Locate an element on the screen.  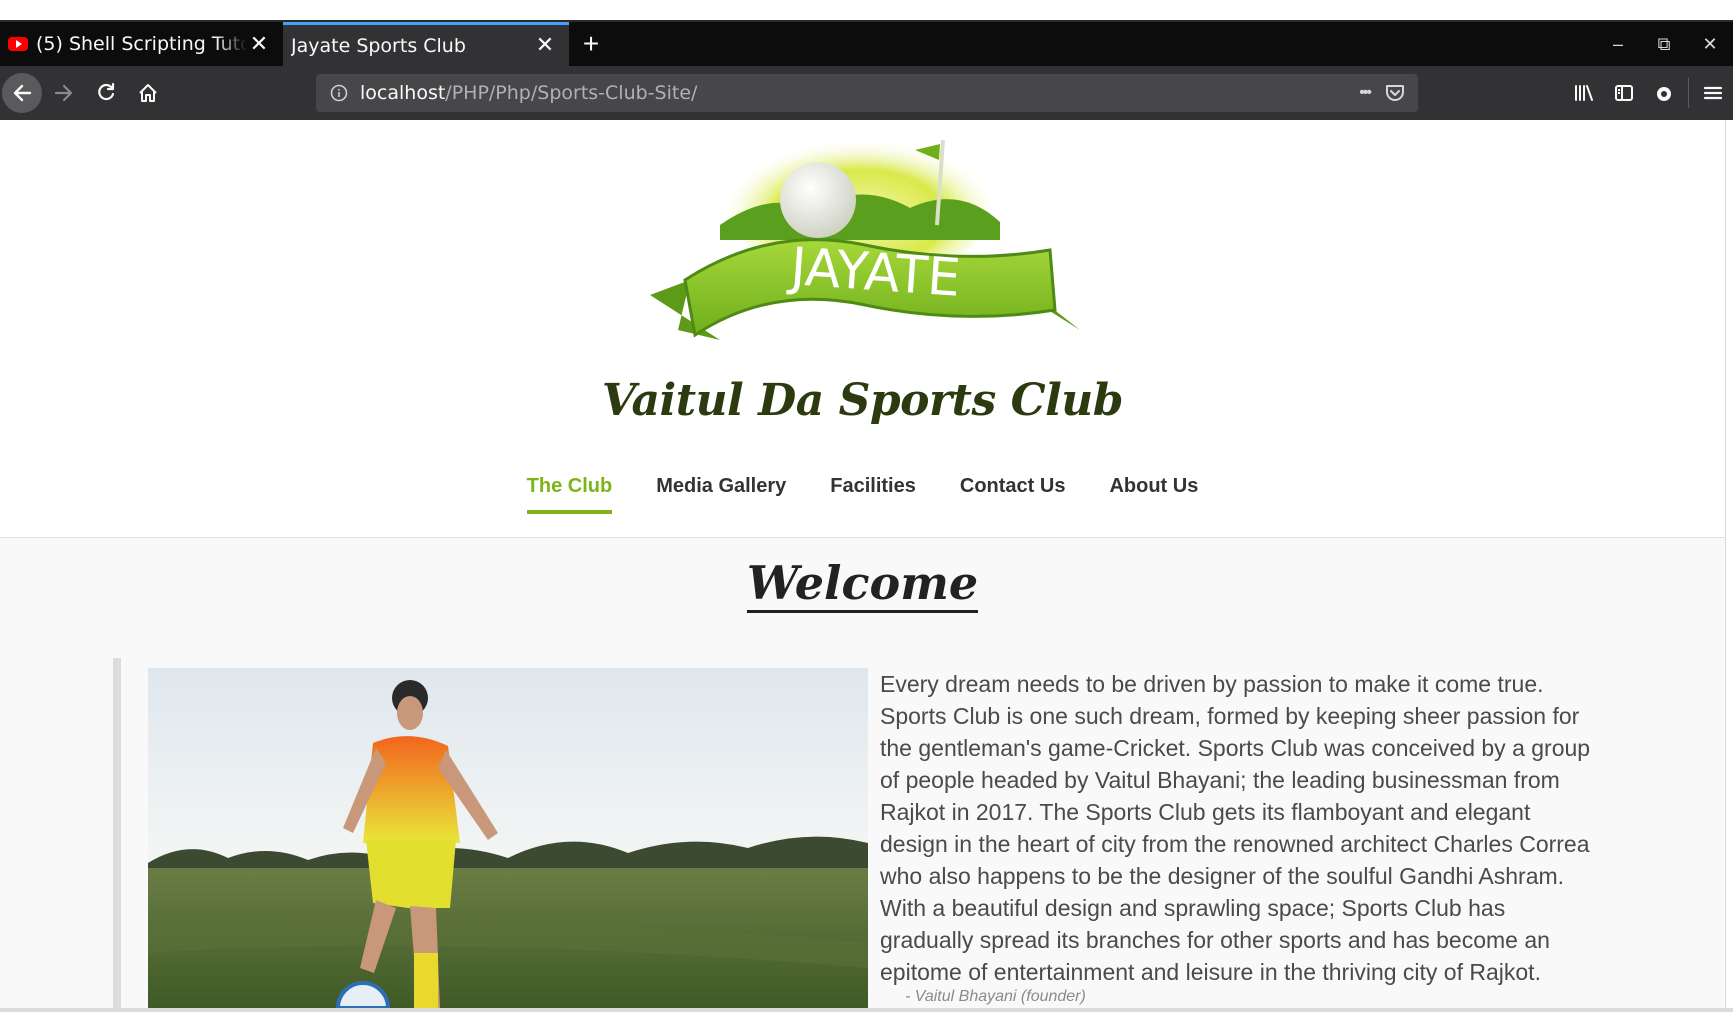
toolbar-separator is located at coordinates (1688, 93).